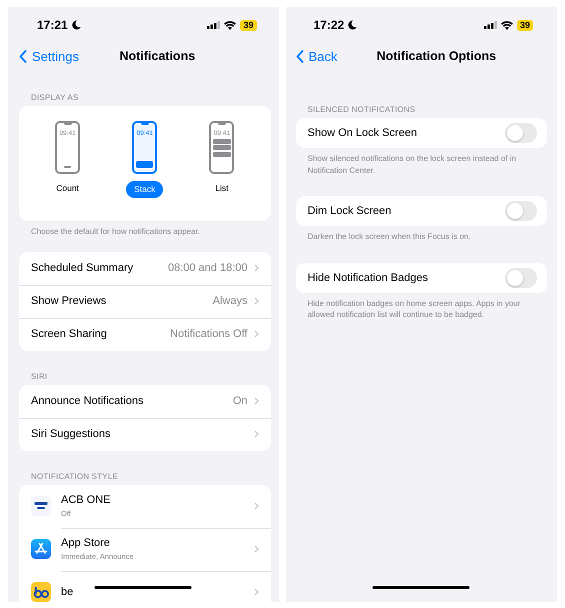 This screenshot has height=608, width=565. Describe the element at coordinates (157, 592) in the screenshot. I see `app-name: be` at that location.